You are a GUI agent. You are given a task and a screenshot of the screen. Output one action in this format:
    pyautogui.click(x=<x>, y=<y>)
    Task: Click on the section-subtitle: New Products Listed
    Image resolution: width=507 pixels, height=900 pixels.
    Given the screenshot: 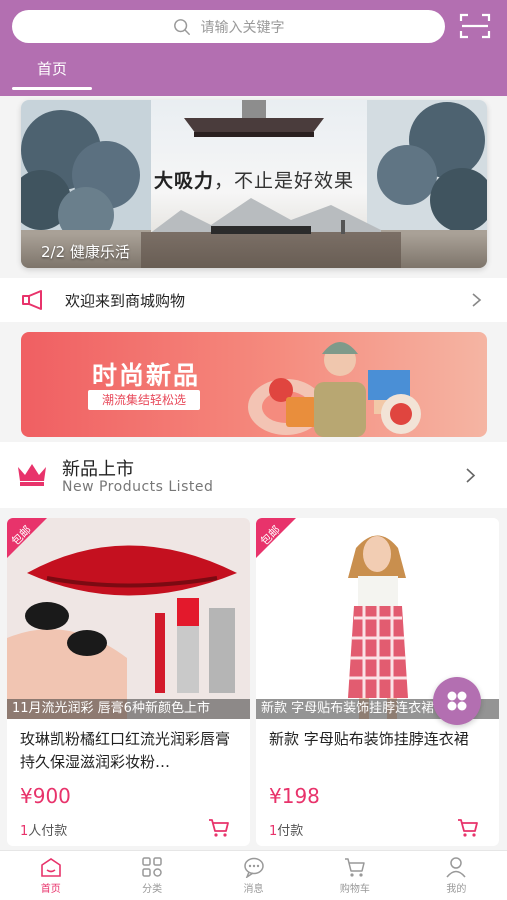 What is the action you would take?
    pyautogui.click(x=138, y=487)
    